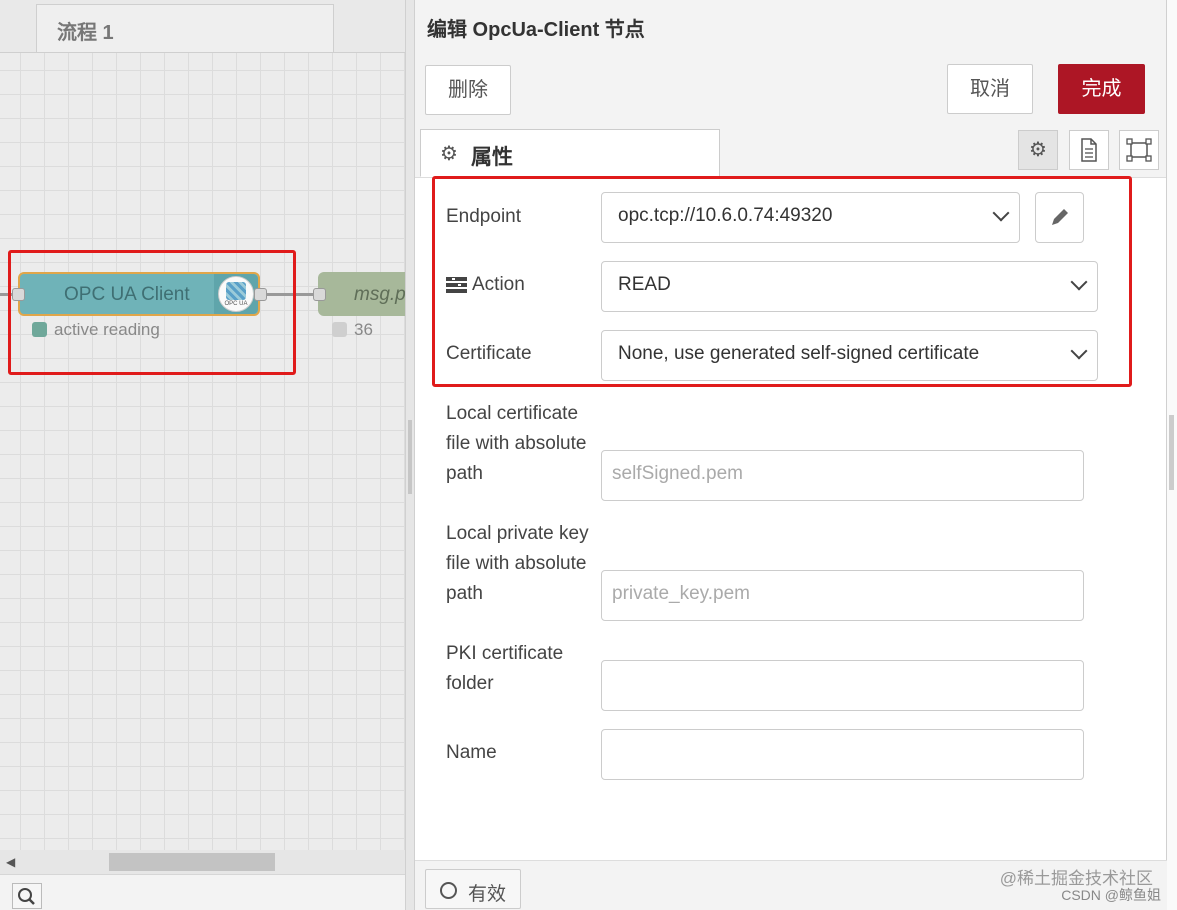 The height and width of the screenshot is (910, 1177). I want to click on search-icon, so click(26, 896).